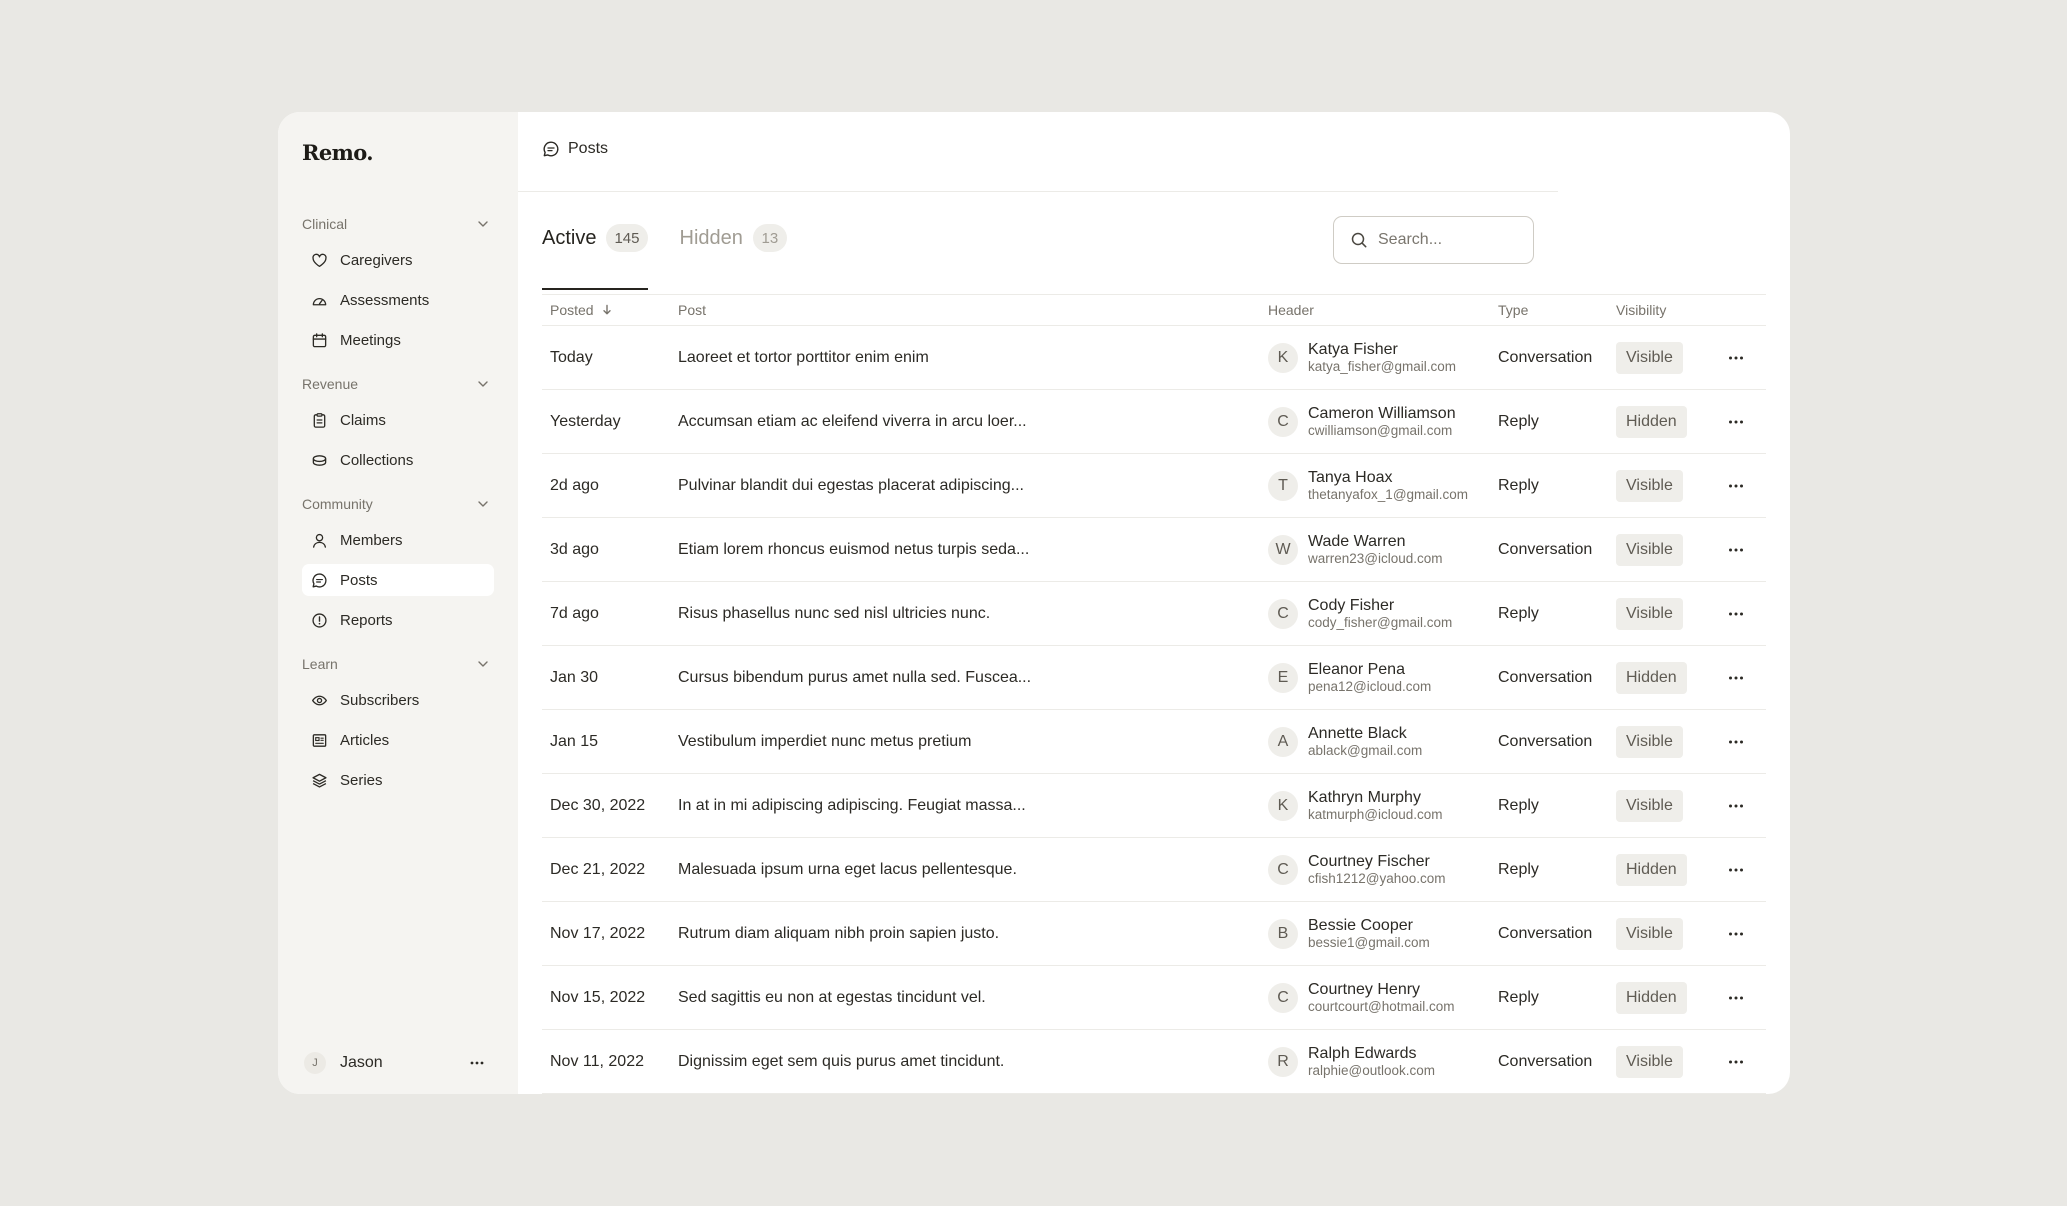 The height and width of the screenshot is (1206, 2067). I want to click on tab-bar: Active 145 Hidden 13, so click(664, 253).